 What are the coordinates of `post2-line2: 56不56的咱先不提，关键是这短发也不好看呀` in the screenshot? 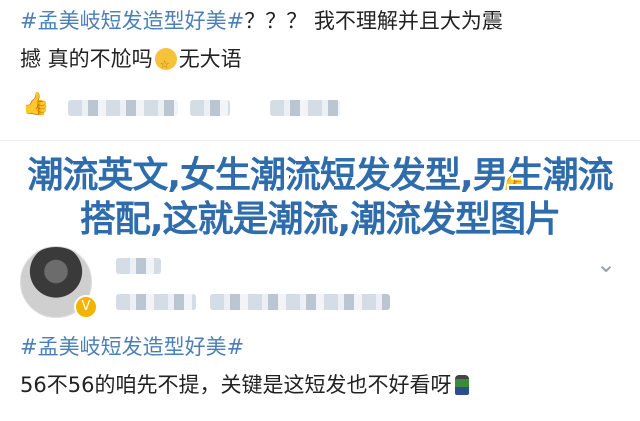 It's located at (245, 385).